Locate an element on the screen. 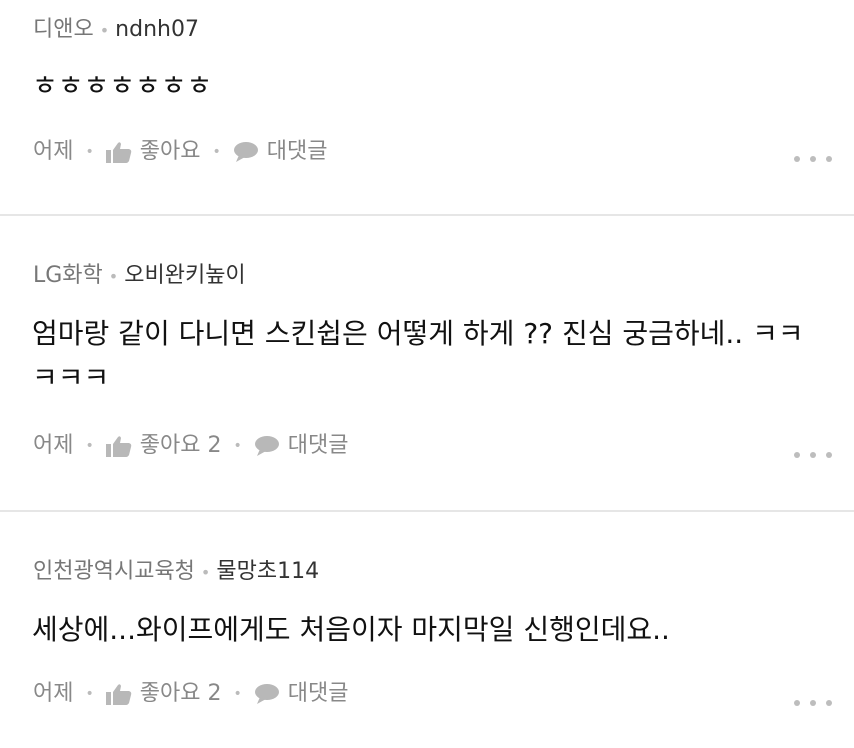 Image resolution: width=854 pixels, height=748 pixels. comment-text: 세상에...와이프에게도 처음이자 마지막일 신행인데요.. is located at coordinates (351, 629).